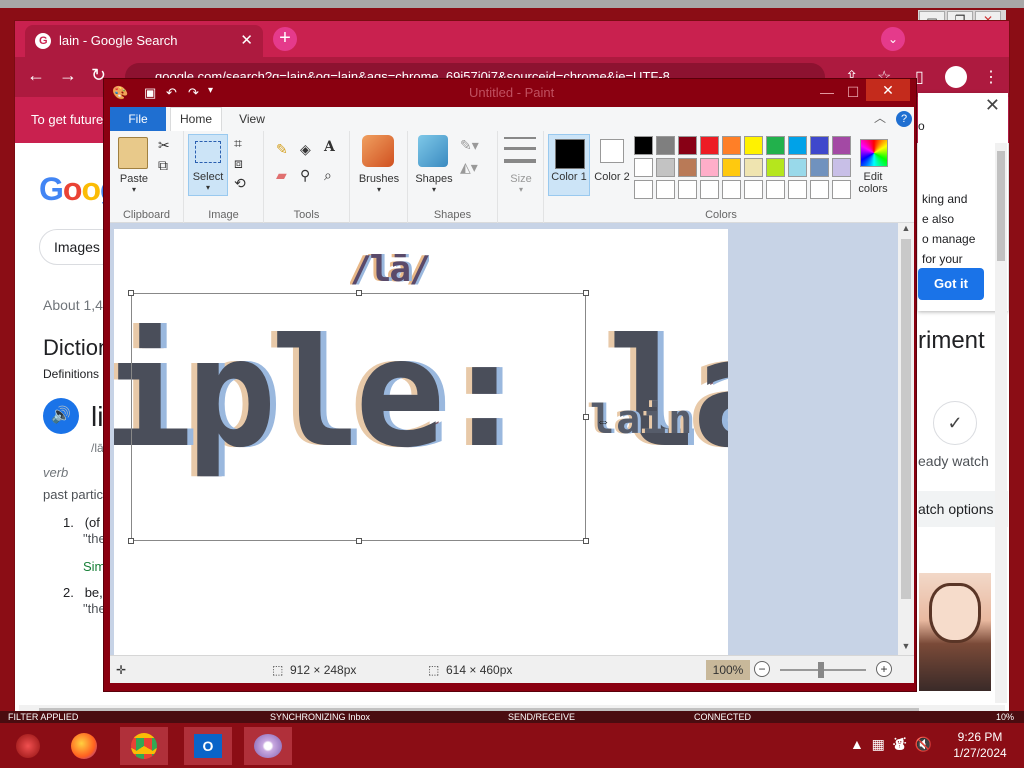 Image resolution: width=1024 pixels, height=768 pixels. I want to click on paint-taskbar-icon, so click(268, 746).